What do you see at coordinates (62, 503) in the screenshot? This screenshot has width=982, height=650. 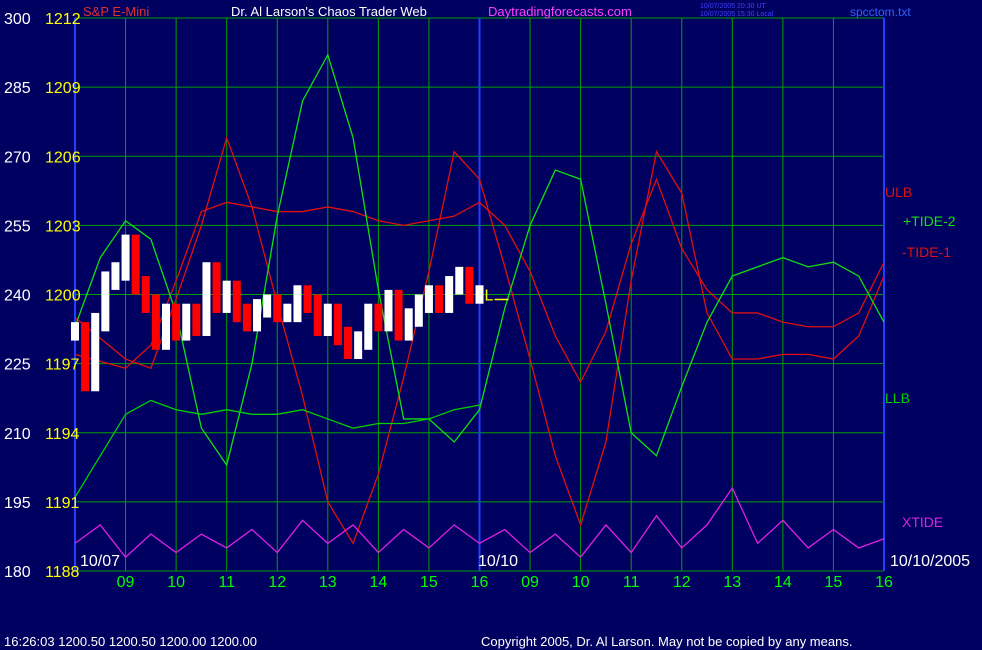 I see `price-tick-label: 1191` at bounding box center [62, 503].